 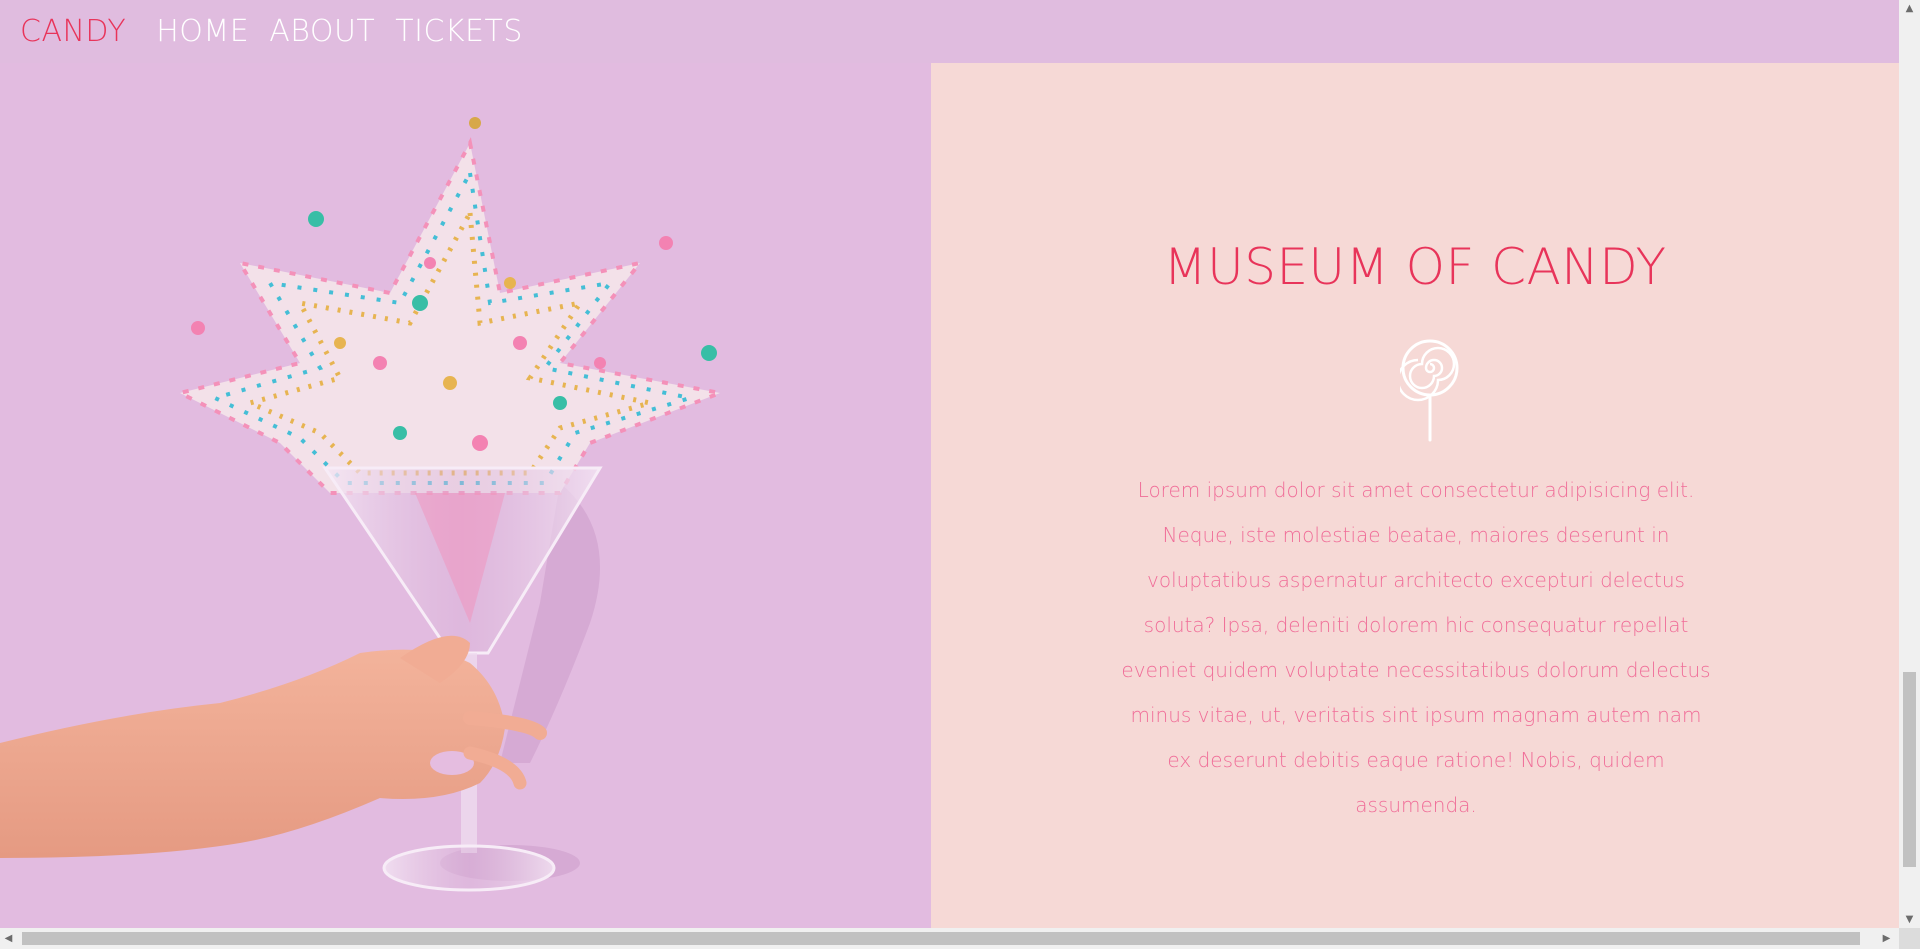 What do you see at coordinates (1909, 769) in the screenshot?
I see `vertical-scroll-thumb` at bounding box center [1909, 769].